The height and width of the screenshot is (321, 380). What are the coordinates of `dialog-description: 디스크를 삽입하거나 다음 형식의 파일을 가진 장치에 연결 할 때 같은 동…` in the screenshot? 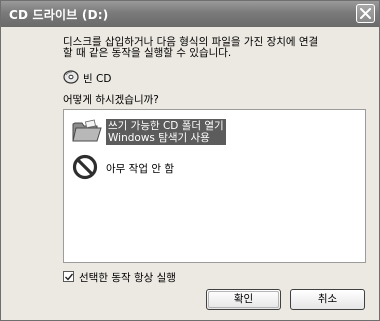 It's located at (213, 48).